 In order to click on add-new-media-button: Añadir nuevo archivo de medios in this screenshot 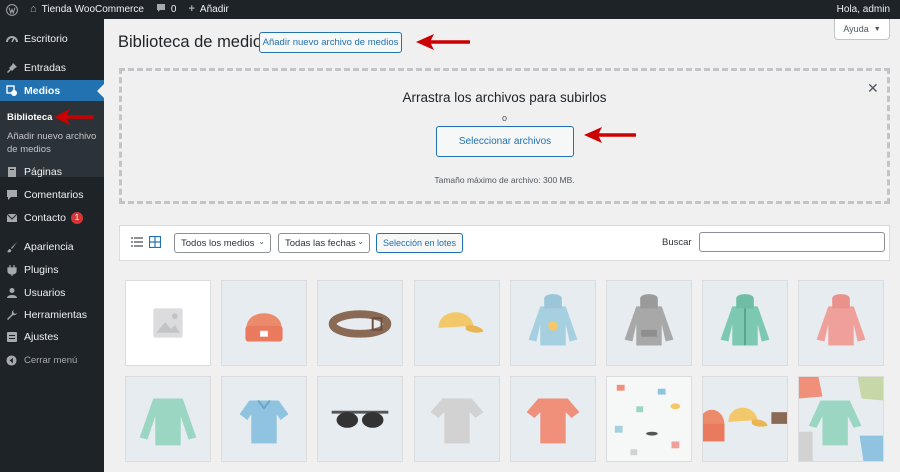, I will do `click(330, 42)`.